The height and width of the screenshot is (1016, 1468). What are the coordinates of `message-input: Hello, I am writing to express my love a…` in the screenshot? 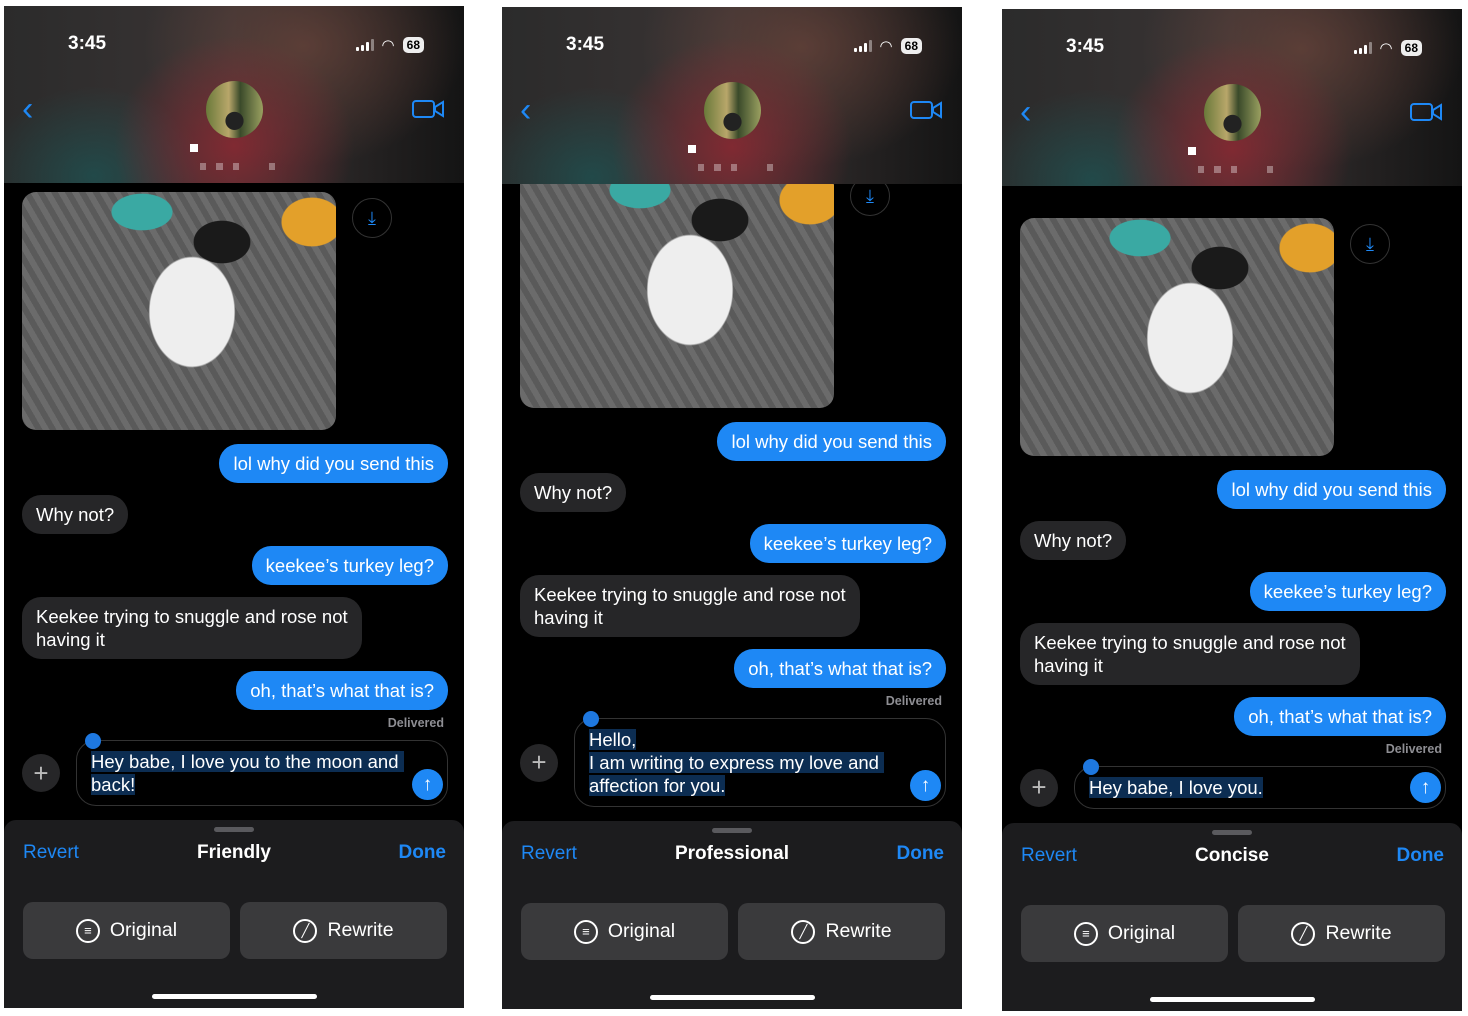 It's located at (760, 759).